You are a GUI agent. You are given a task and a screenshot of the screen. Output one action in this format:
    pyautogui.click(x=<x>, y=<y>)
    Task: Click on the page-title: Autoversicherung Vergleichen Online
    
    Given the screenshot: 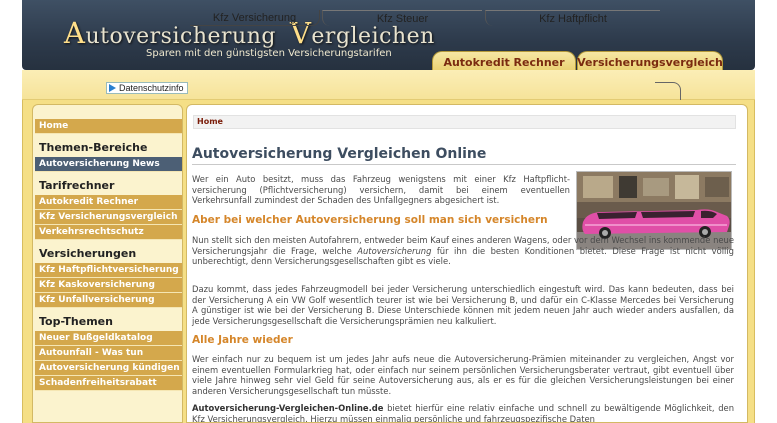 What is the action you would take?
    pyautogui.click(x=339, y=154)
    